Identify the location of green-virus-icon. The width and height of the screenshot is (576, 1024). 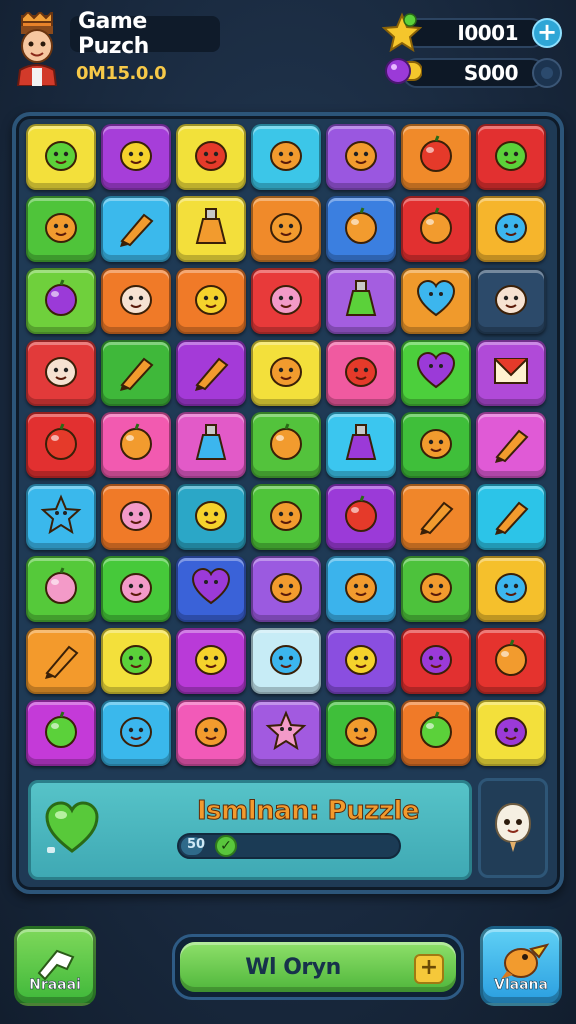
(136, 661).